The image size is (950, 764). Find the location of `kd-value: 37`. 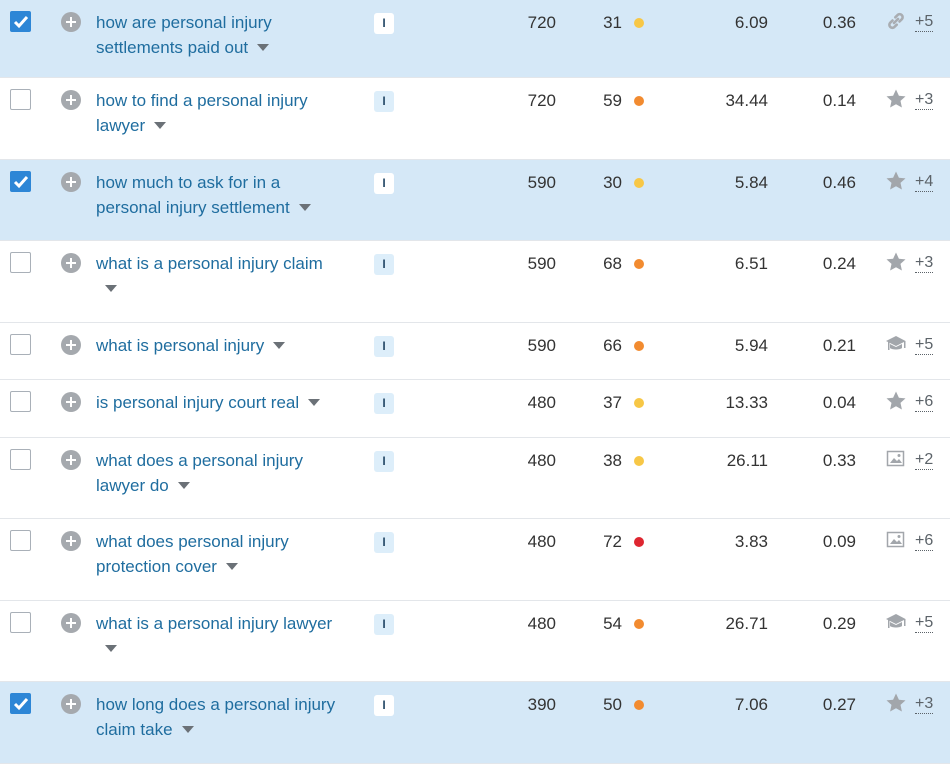

kd-value: 37 is located at coordinates (612, 402).